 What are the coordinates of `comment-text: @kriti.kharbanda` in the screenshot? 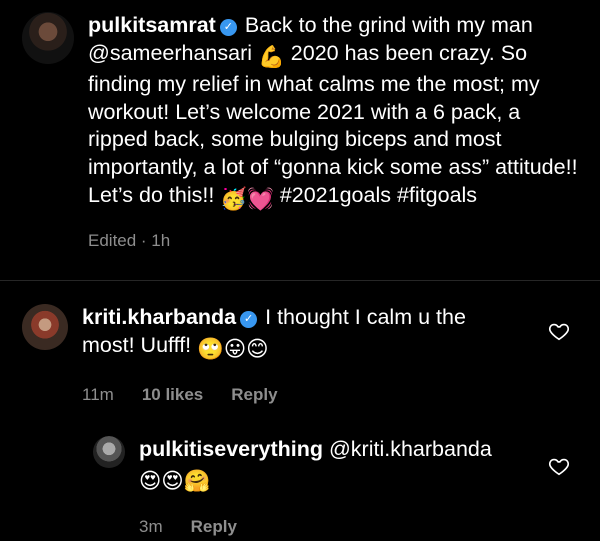 It's located at (410, 449).